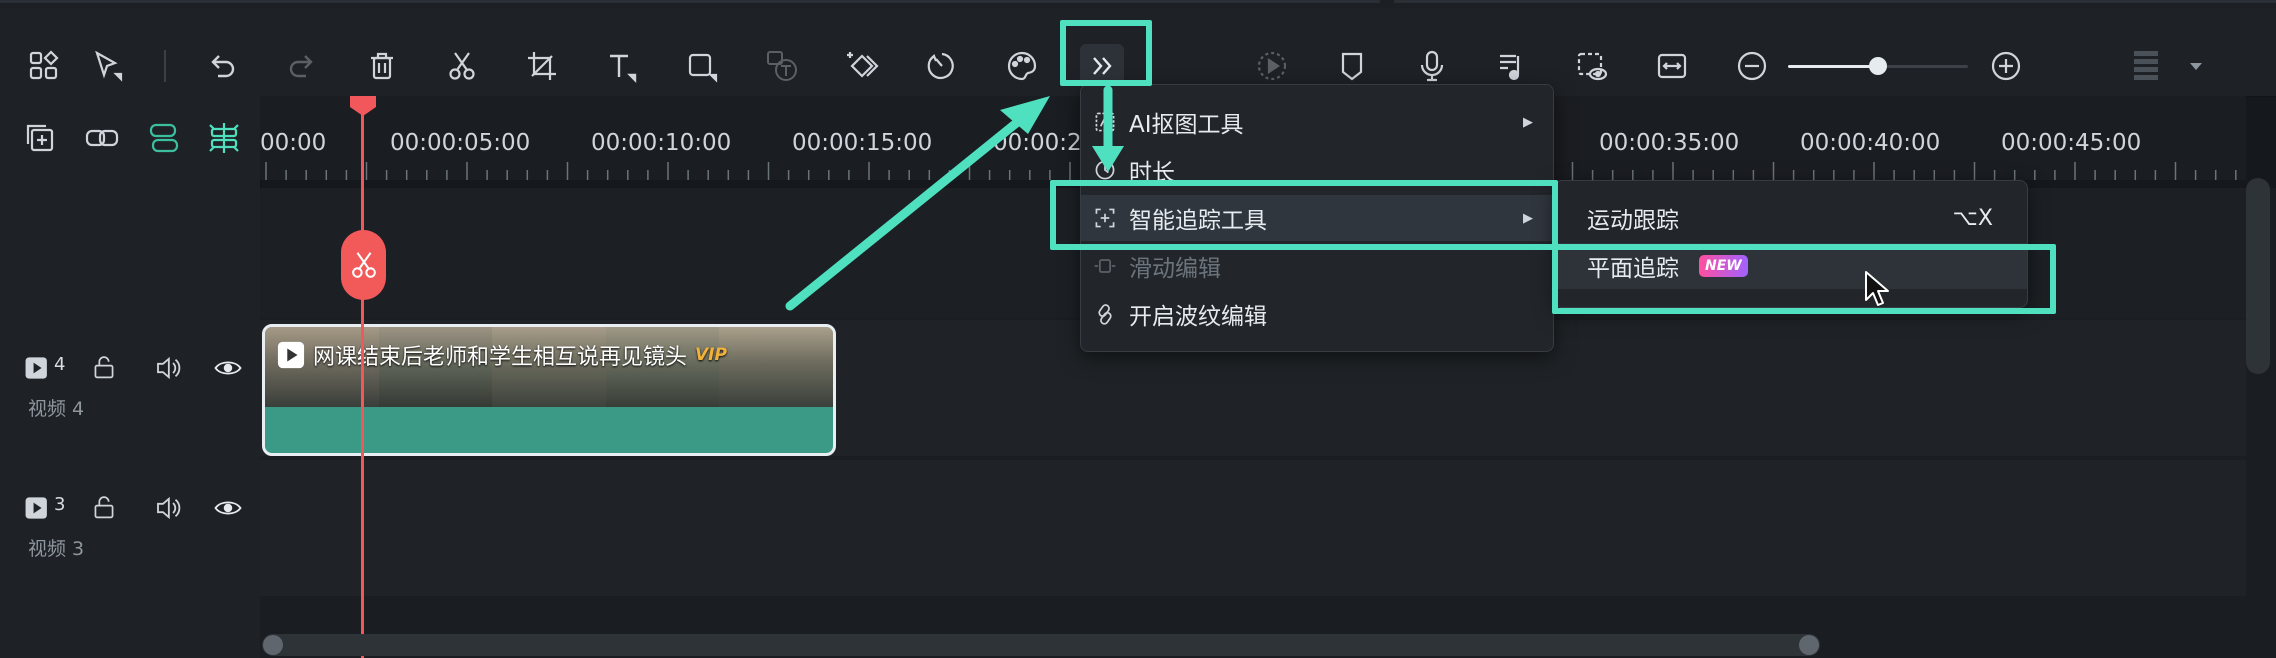 The image size is (2276, 658). Describe the element at coordinates (1877, 288) in the screenshot. I see `mouse-cursor-icon` at that location.